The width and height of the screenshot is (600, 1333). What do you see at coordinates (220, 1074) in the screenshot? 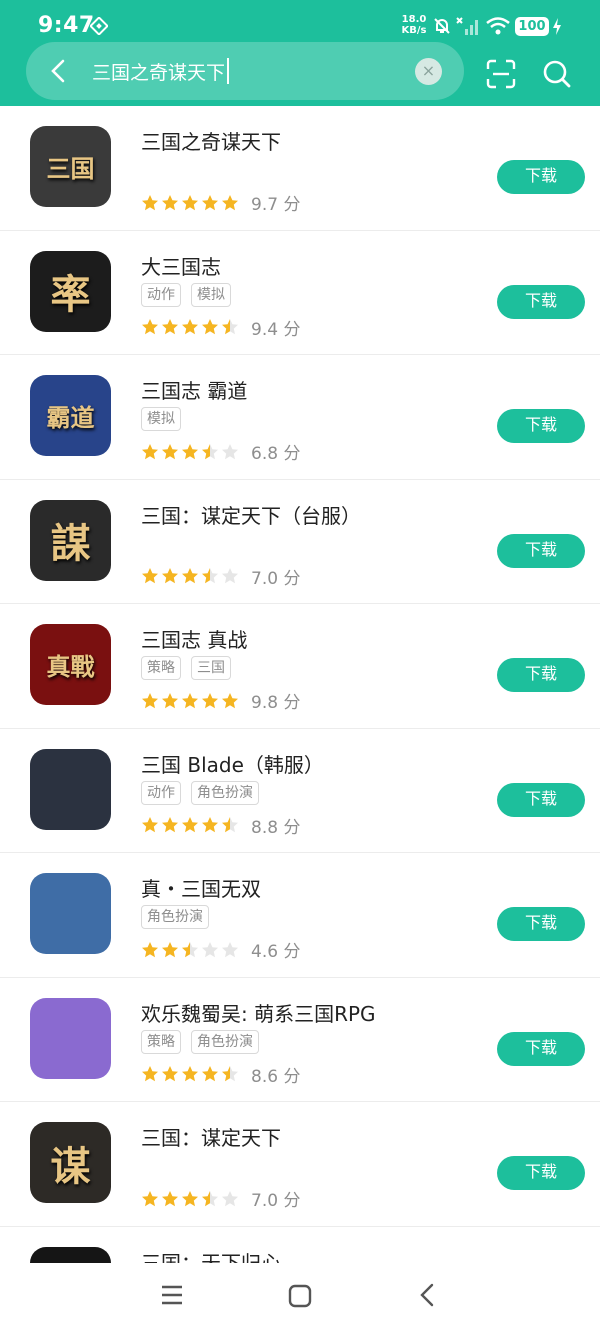
I see `star-rating: 8.6 分` at bounding box center [220, 1074].